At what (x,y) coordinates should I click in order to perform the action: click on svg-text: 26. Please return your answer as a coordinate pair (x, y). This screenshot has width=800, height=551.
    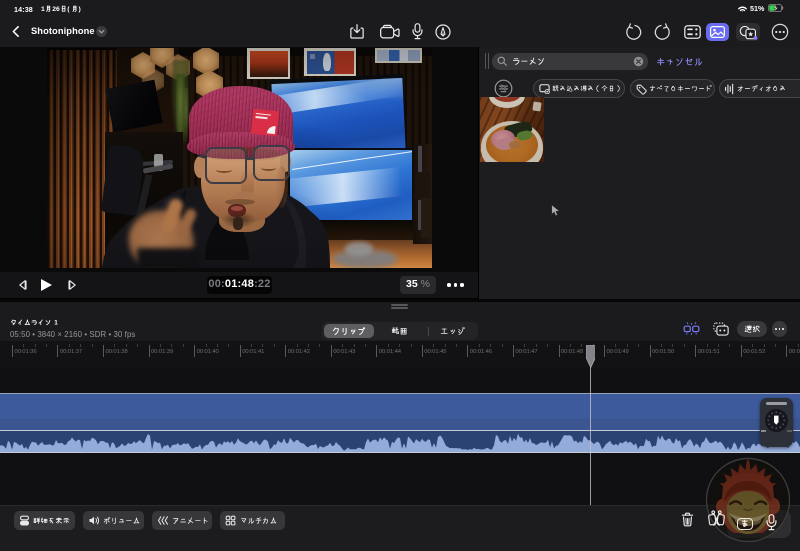
    Looking at the image, I should click on (56, 9).